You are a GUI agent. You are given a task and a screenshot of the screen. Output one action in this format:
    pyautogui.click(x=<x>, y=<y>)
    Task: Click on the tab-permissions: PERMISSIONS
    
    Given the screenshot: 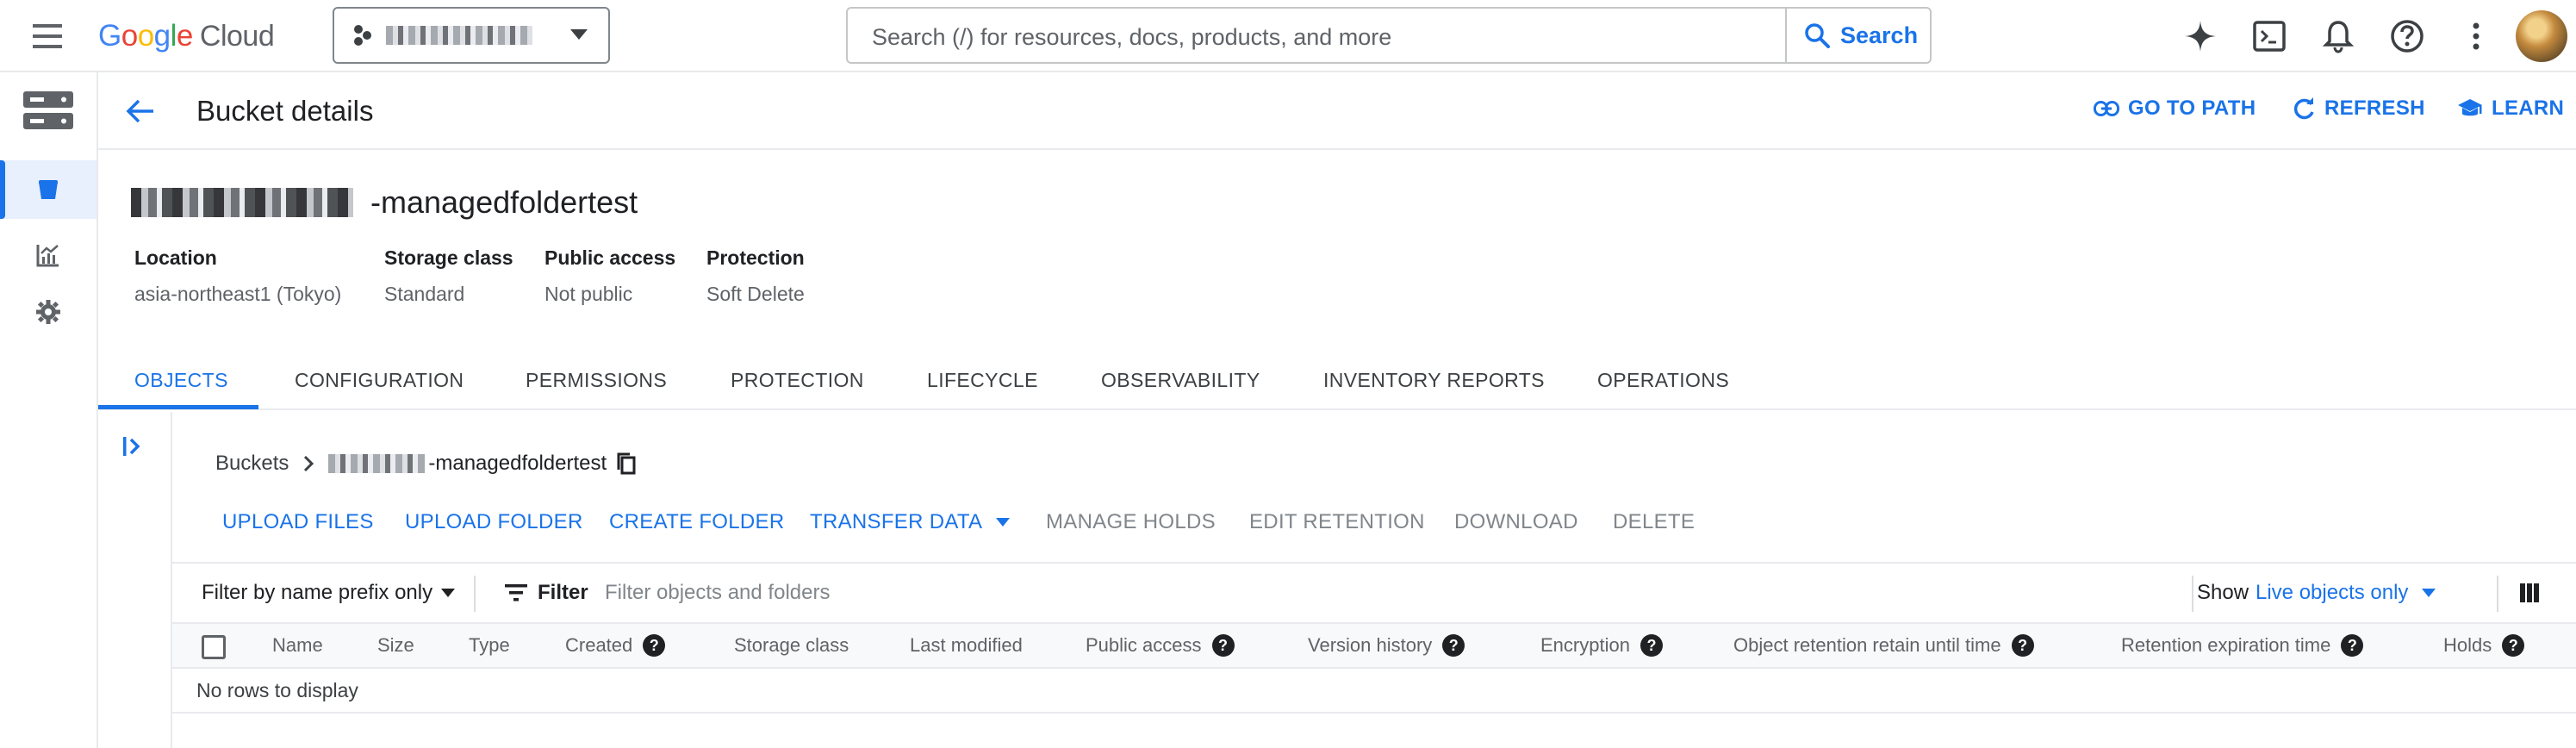 What is the action you would take?
    pyautogui.click(x=596, y=381)
    